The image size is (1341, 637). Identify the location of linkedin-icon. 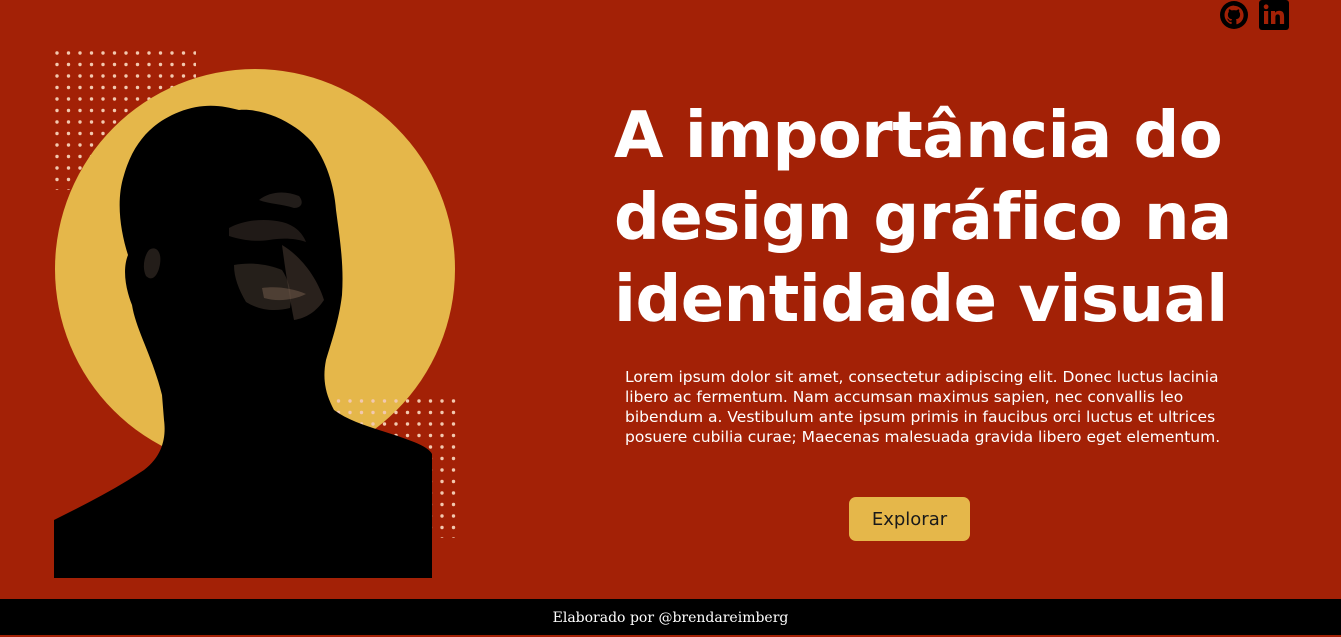
(1274, 15).